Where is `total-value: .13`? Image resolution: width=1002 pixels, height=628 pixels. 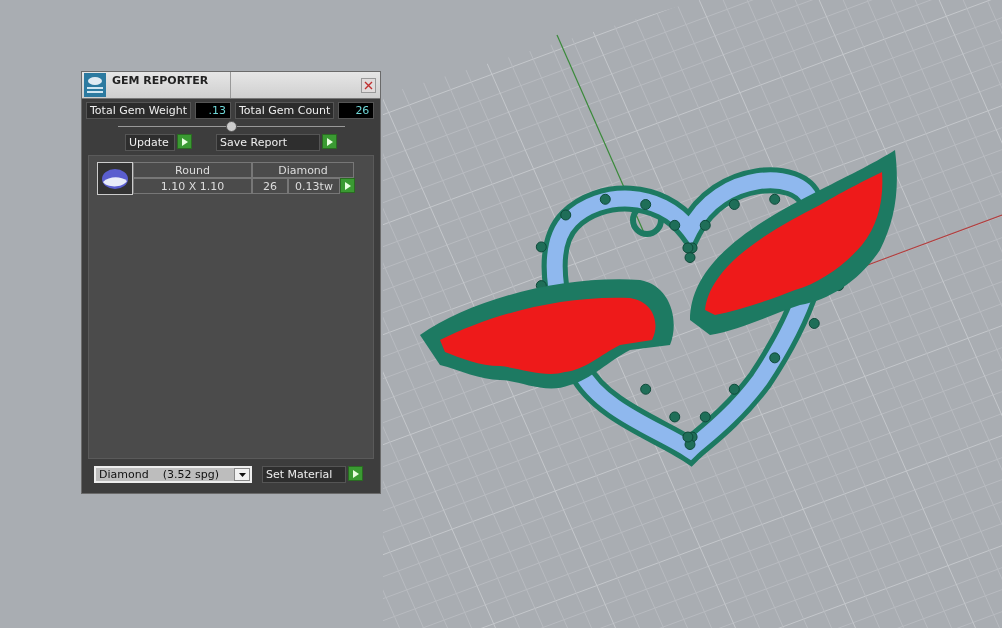 total-value: .13 is located at coordinates (213, 110).